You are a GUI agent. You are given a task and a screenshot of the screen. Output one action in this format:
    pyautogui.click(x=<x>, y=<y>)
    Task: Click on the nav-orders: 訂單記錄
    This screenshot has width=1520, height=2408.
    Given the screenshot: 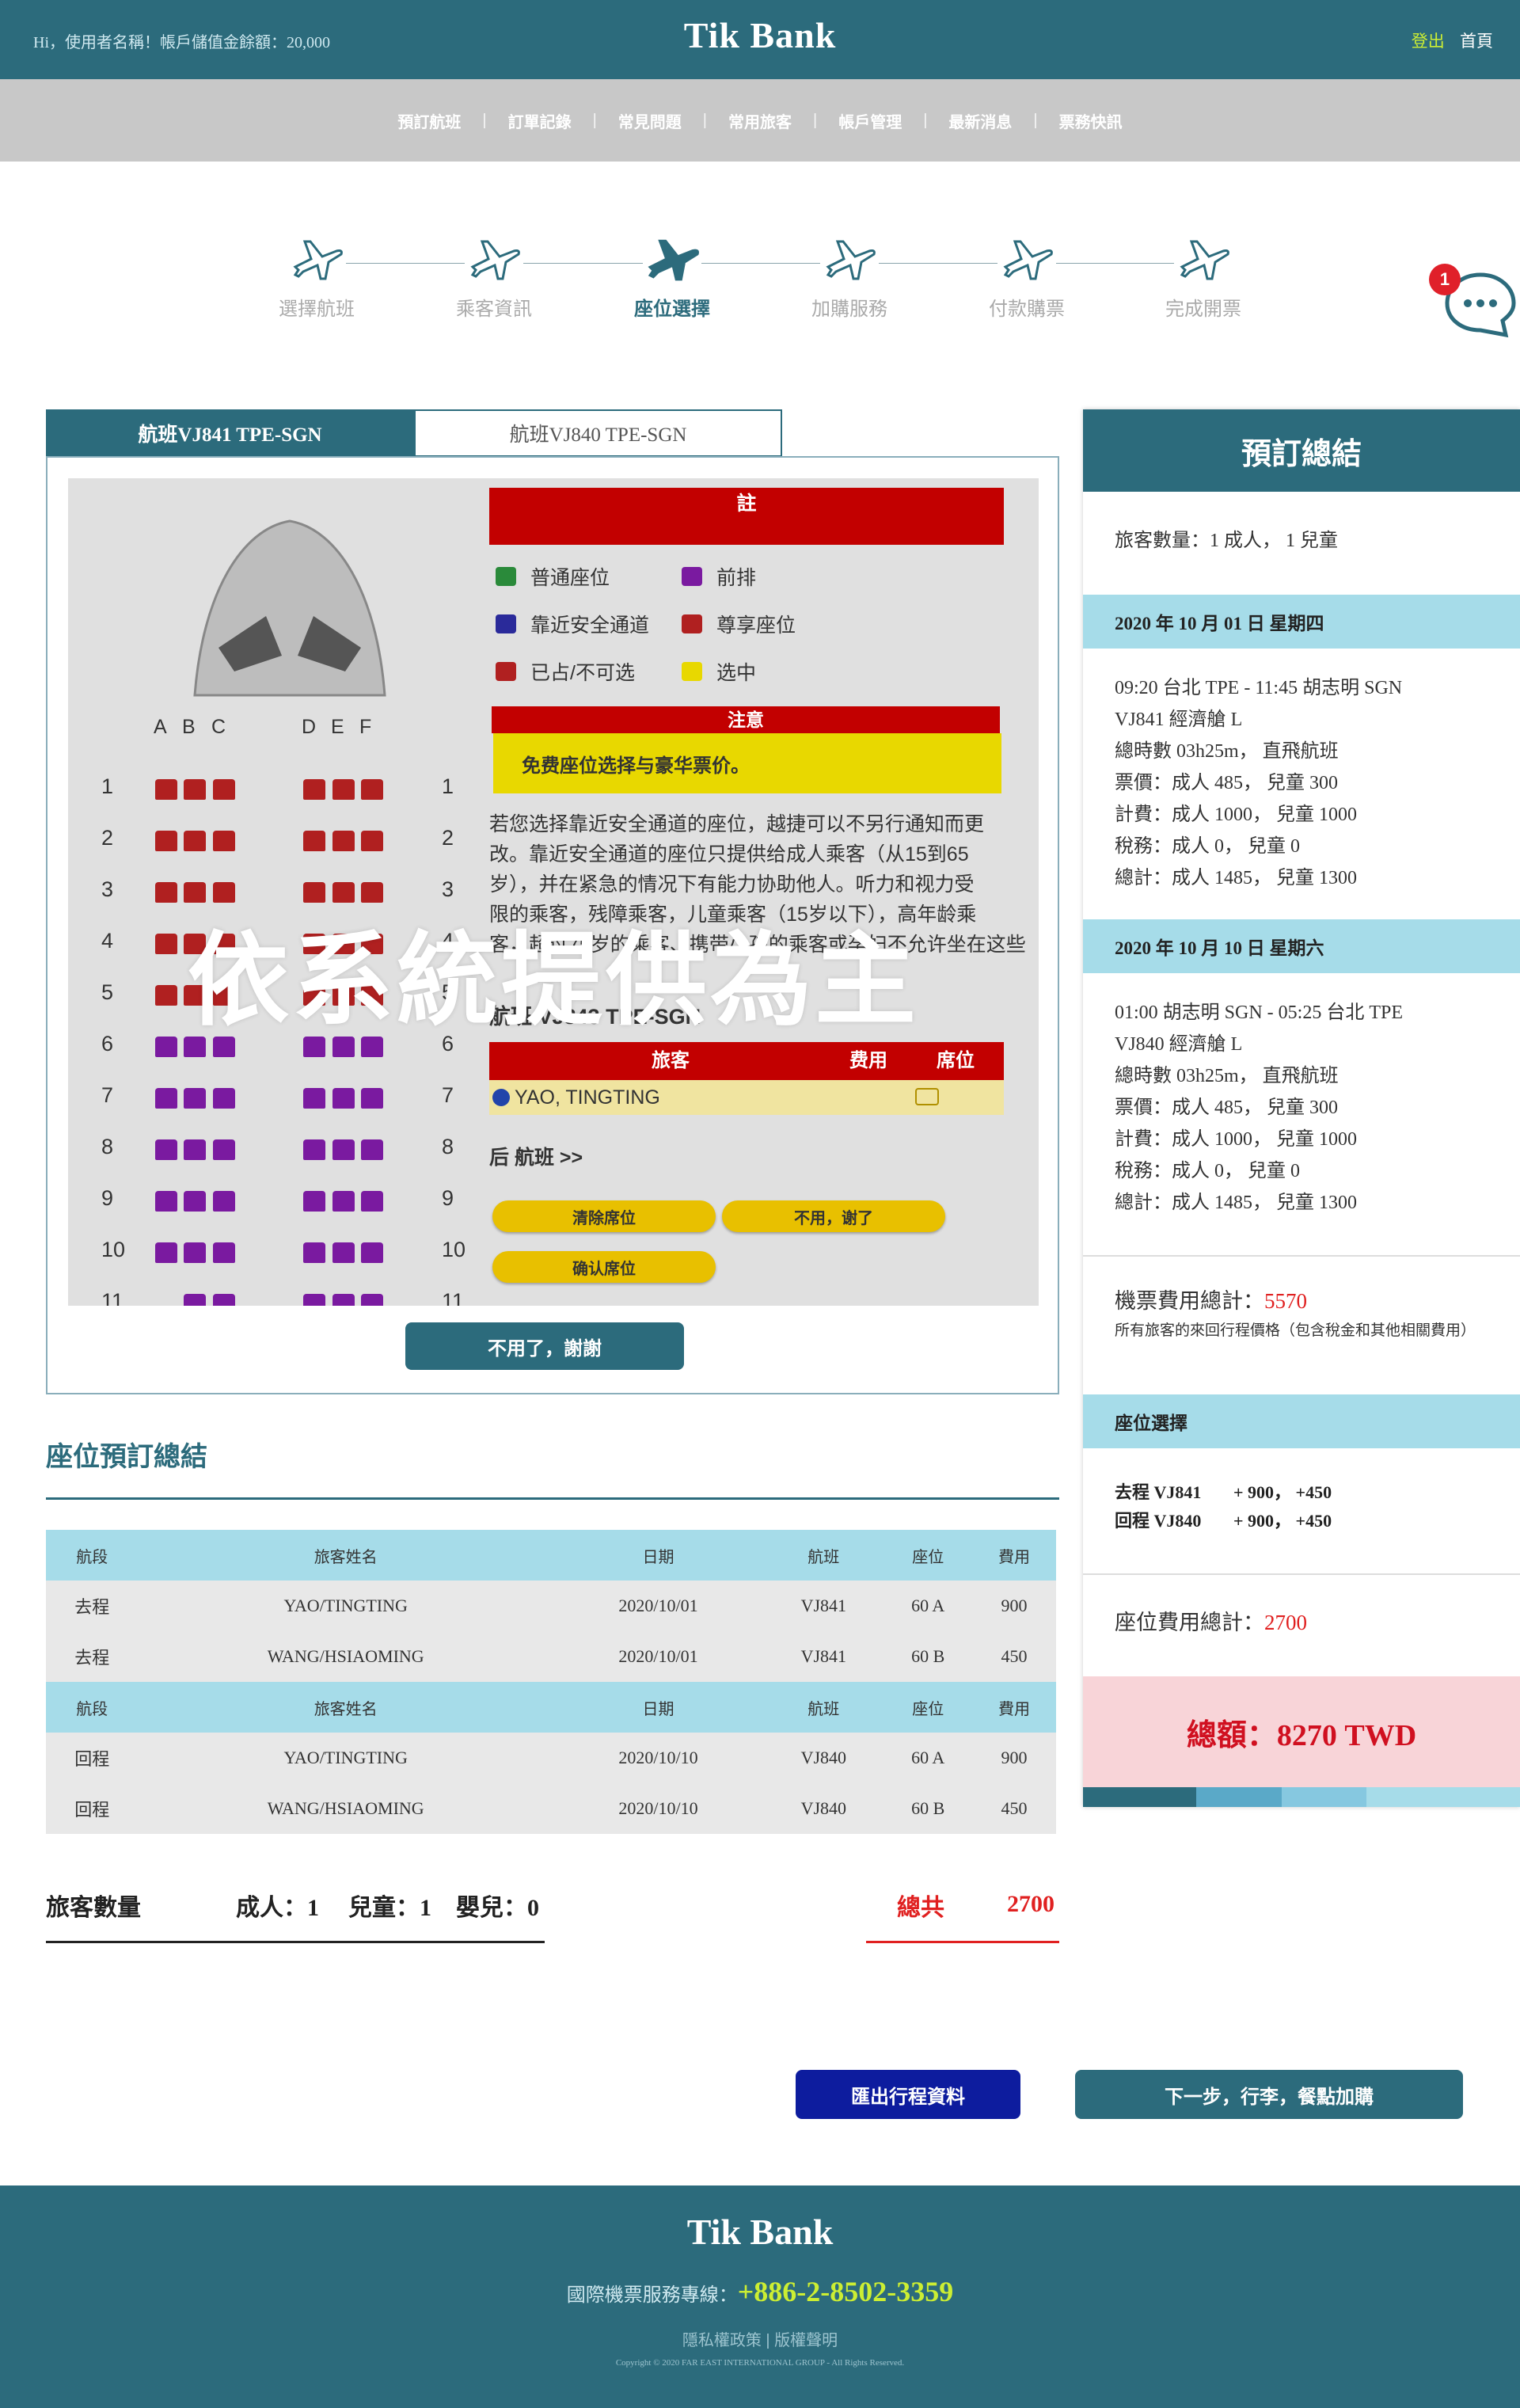 What is the action you would take?
    pyautogui.click(x=540, y=120)
    